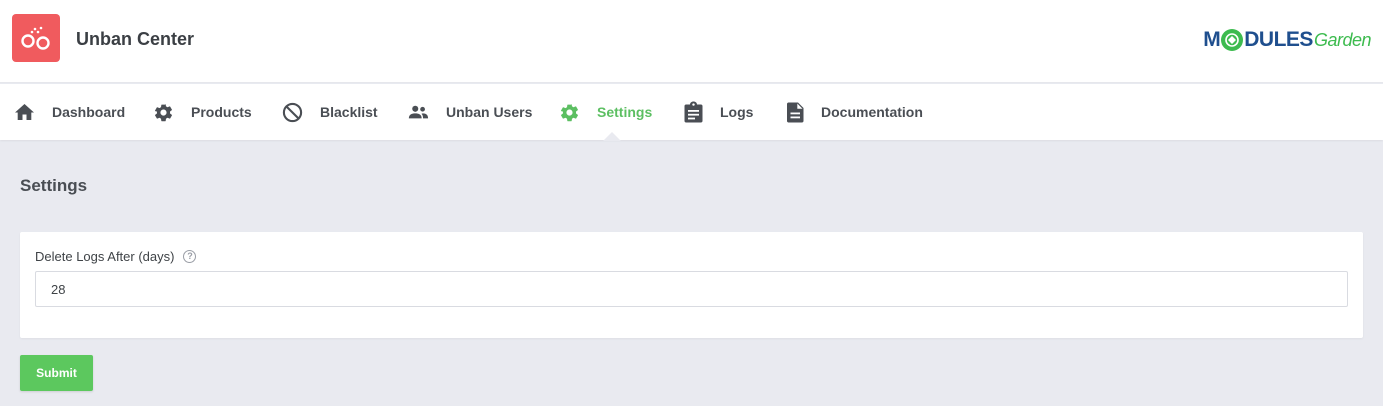 This screenshot has width=1383, height=406. I want to click on app-icon, so click(36, 38).